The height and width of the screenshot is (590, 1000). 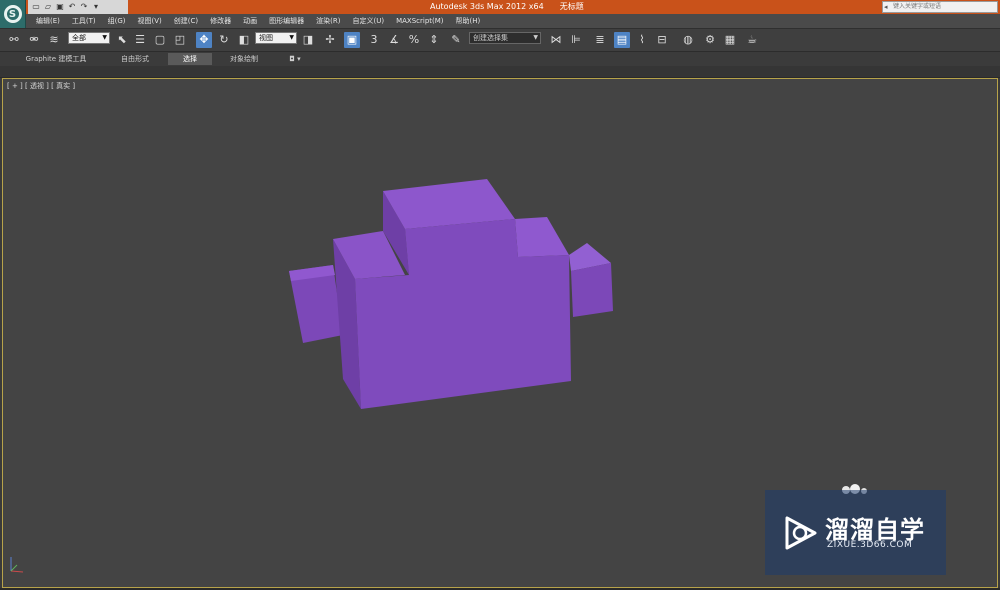 What do you see at coordinates (17, 565) in the screenshot?
I see `axis-tripod-icon` at bounding box center [17, 565].